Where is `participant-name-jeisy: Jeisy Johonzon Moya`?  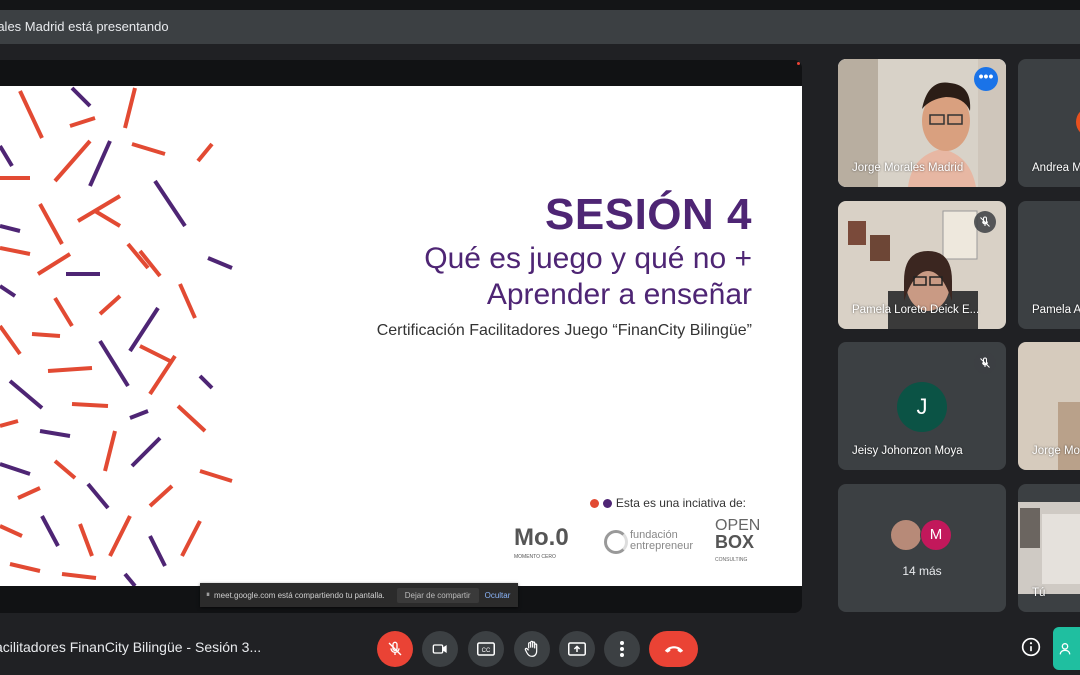
participant-name-jeisy: Jeisy Johonzon Moya is located at coordinates (907, 451).